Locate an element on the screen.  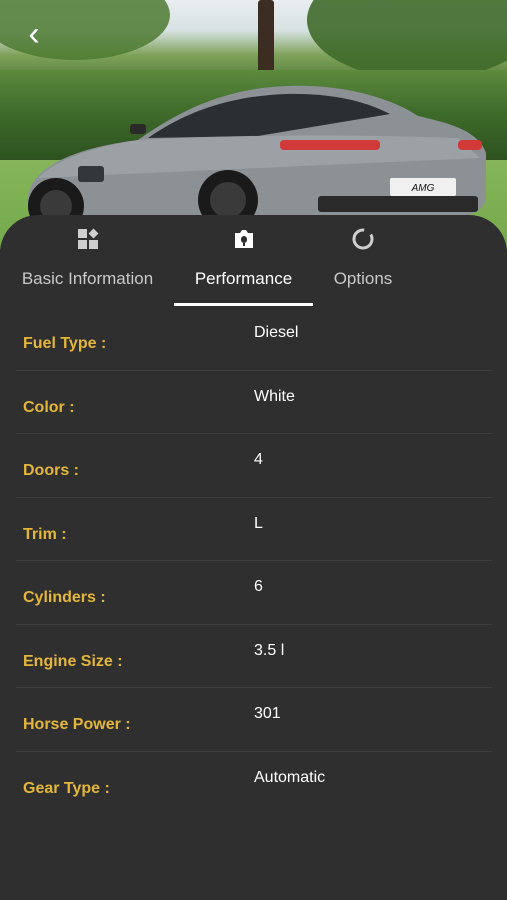
detail-row-trim: Trim : L is located at coordinates (254, 529).